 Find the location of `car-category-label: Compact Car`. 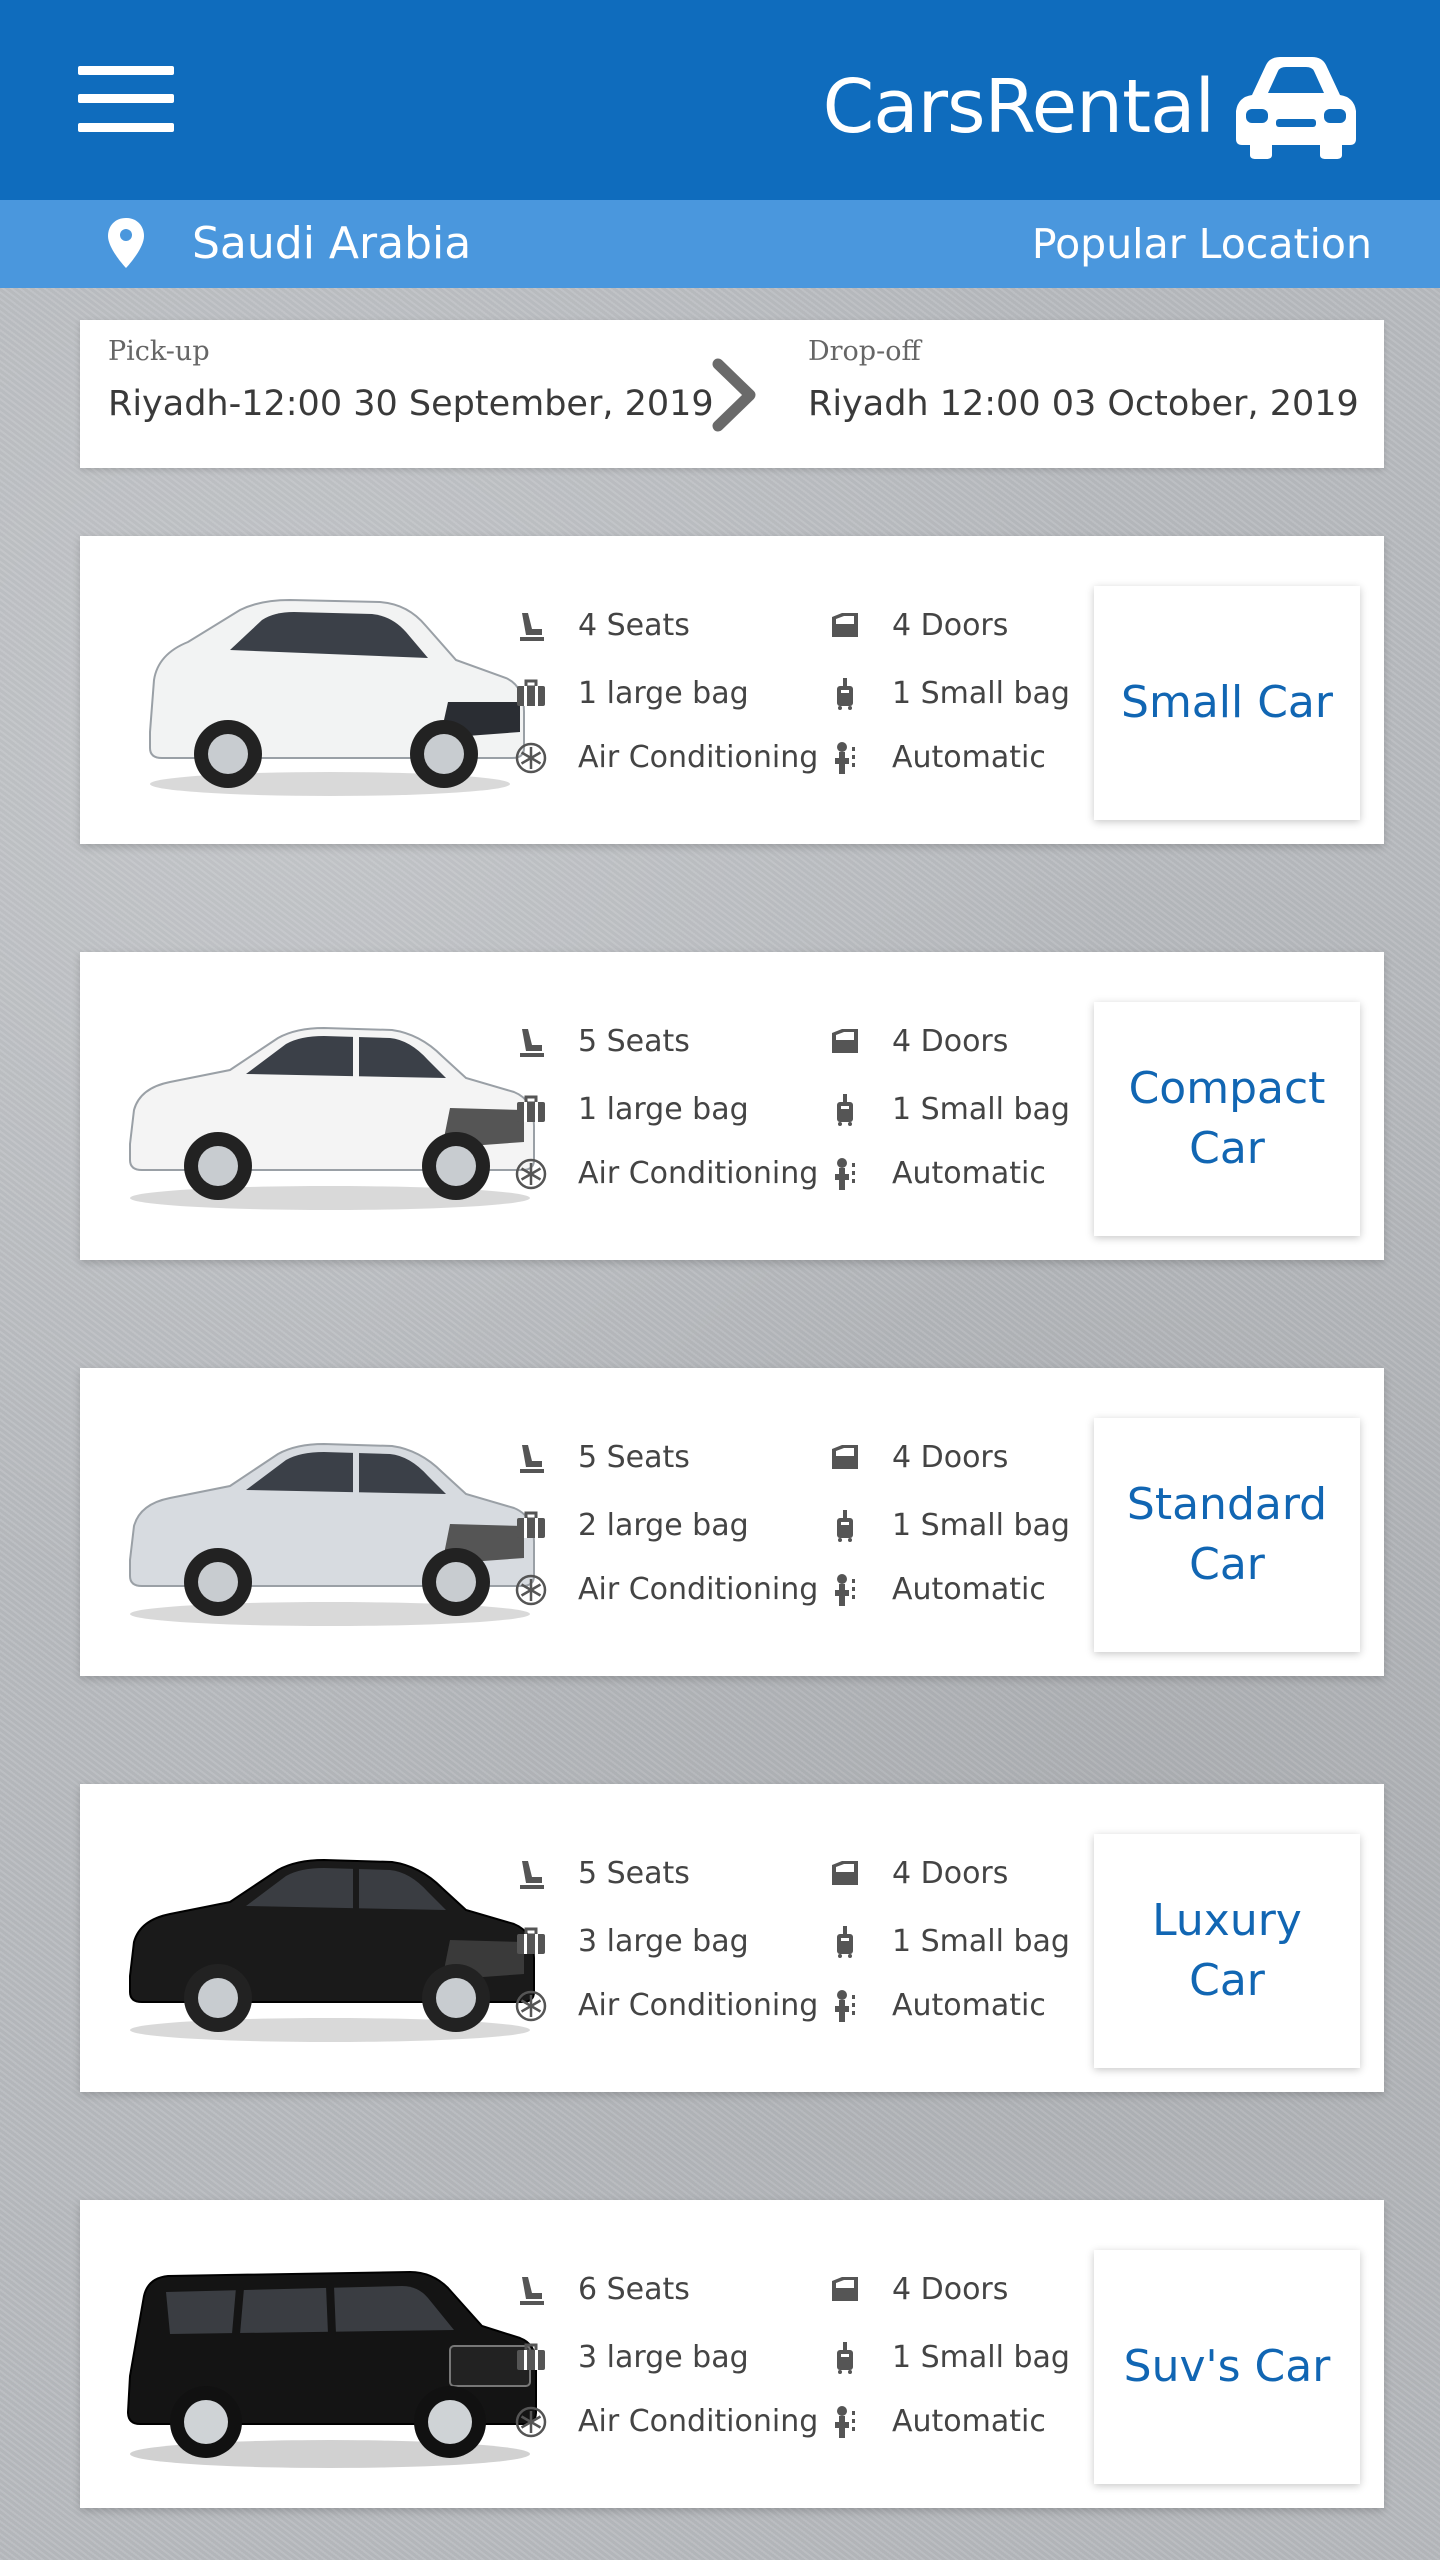

car-category-label: Compact Car is located at coordinates (1227, 1118).